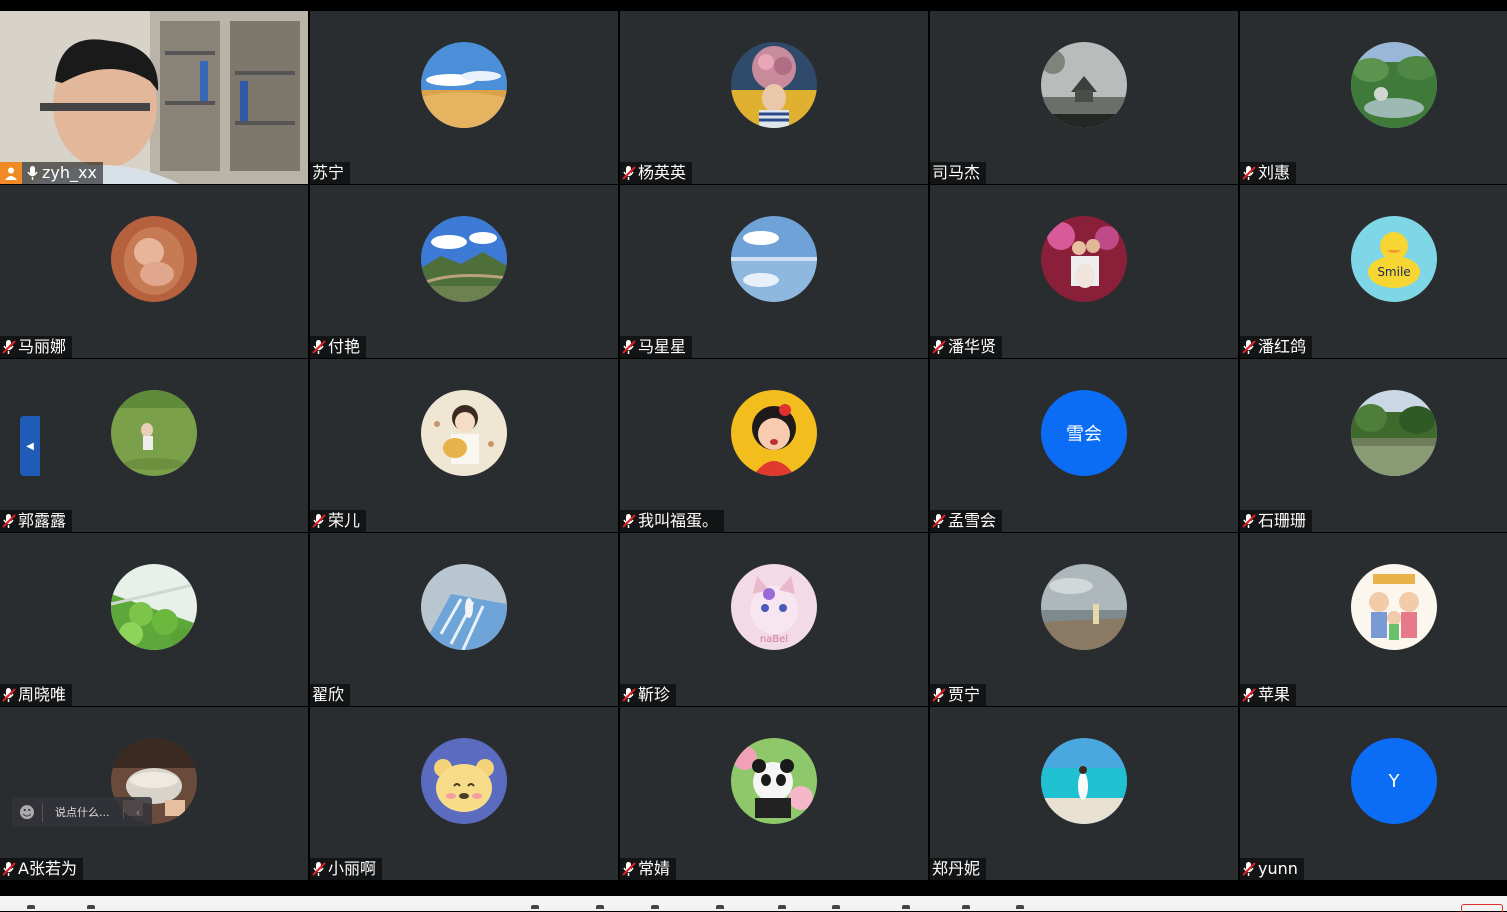  I want to click on participant-tile: 苏宁, so click(464, 97).